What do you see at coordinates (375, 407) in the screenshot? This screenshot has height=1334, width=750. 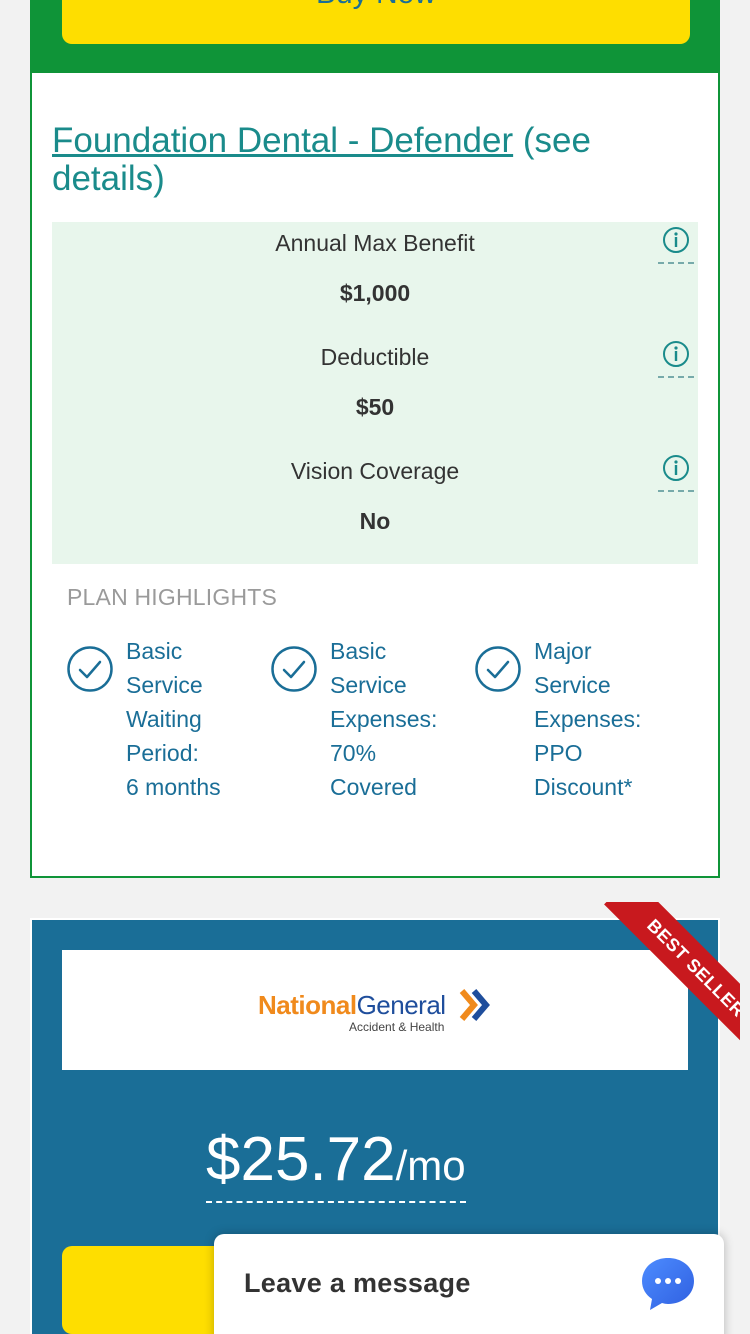 I see `benefit-value-deductible: $50` at bounding box center [375, 407].